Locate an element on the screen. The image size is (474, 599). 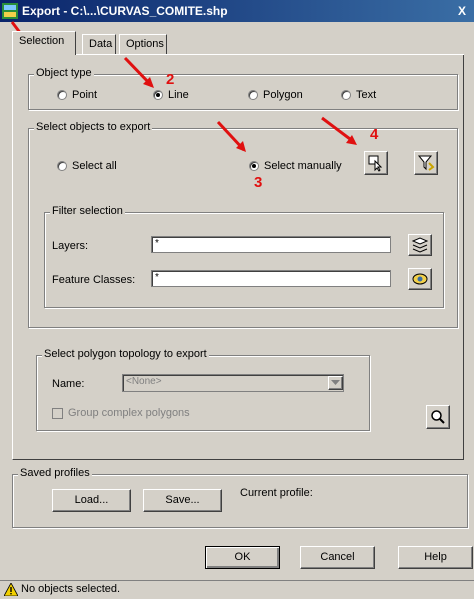
annotation-number-3: 3 is located at coordinates (258, 182).